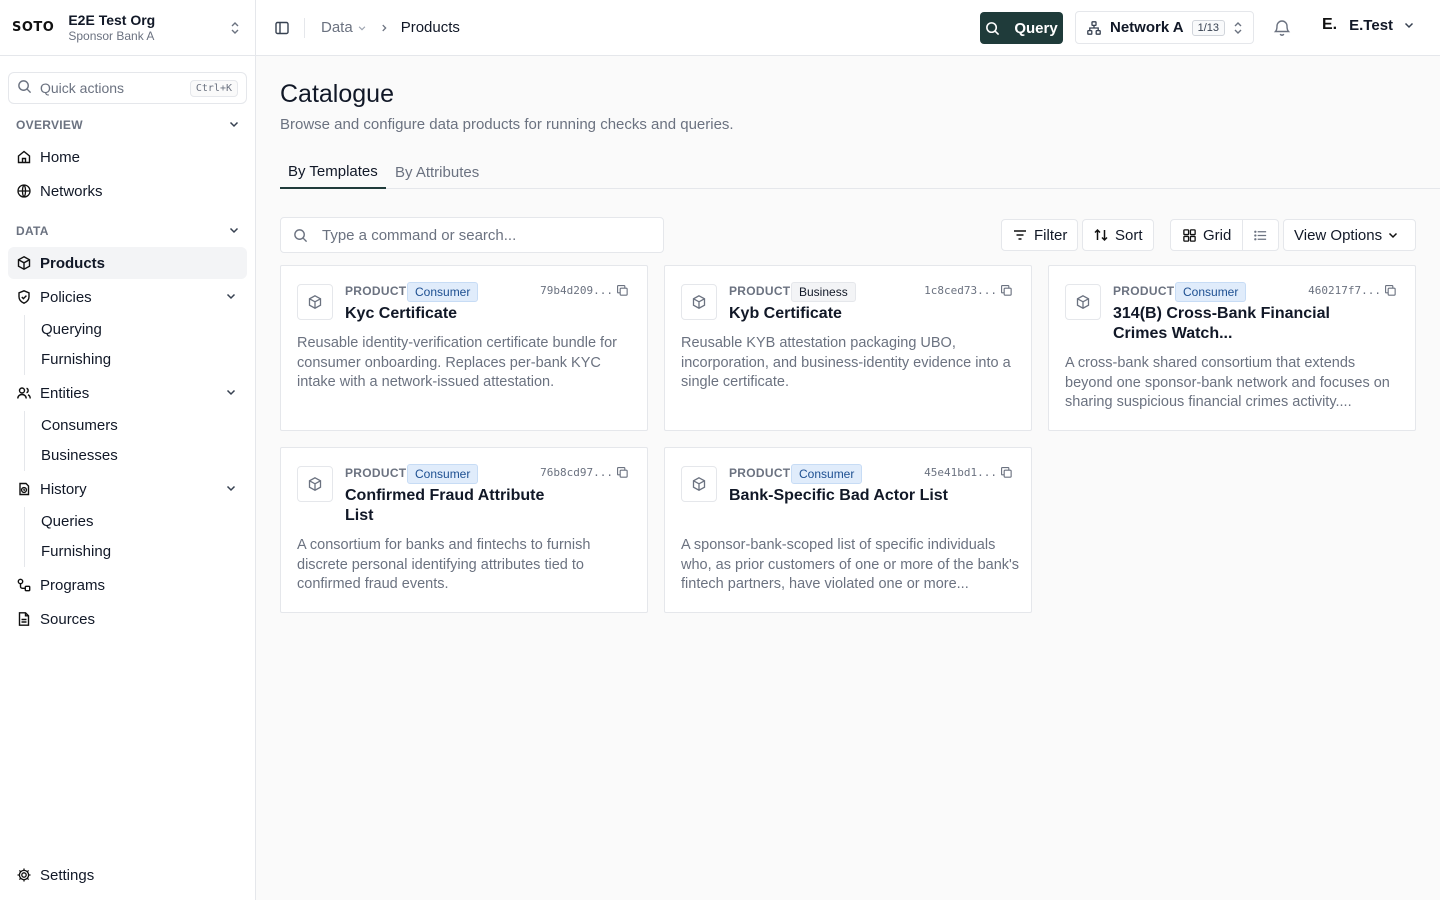  What do you see at coordinates (282, 28) in the screenshot?
I see `sidebar-toggle-icon` at bounding box center [282, 28].